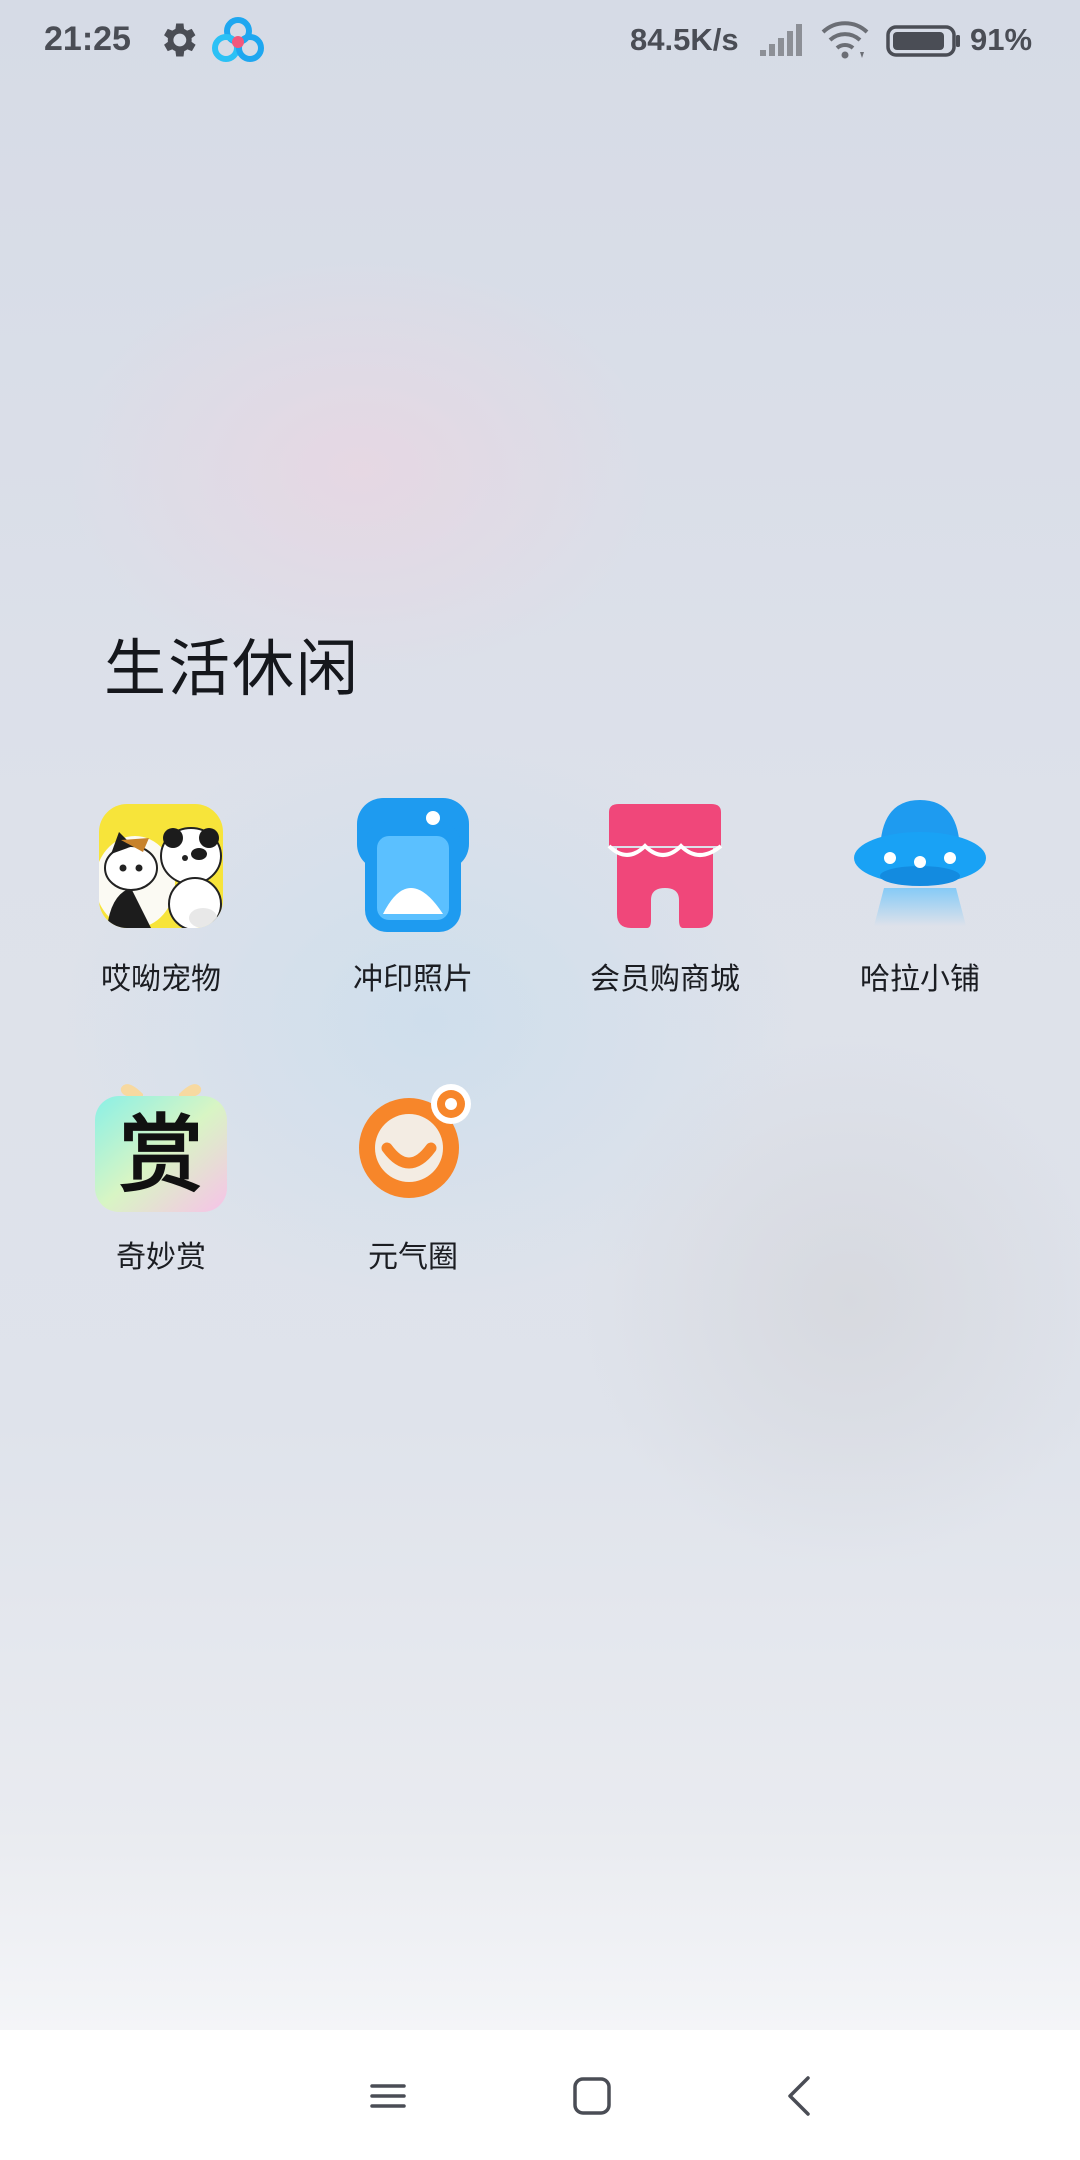 This screenshot has height=2160, width=1080. Describe the element at coordinates (540, 2095) in the screenshot. I see `navigation-bar` at that location.